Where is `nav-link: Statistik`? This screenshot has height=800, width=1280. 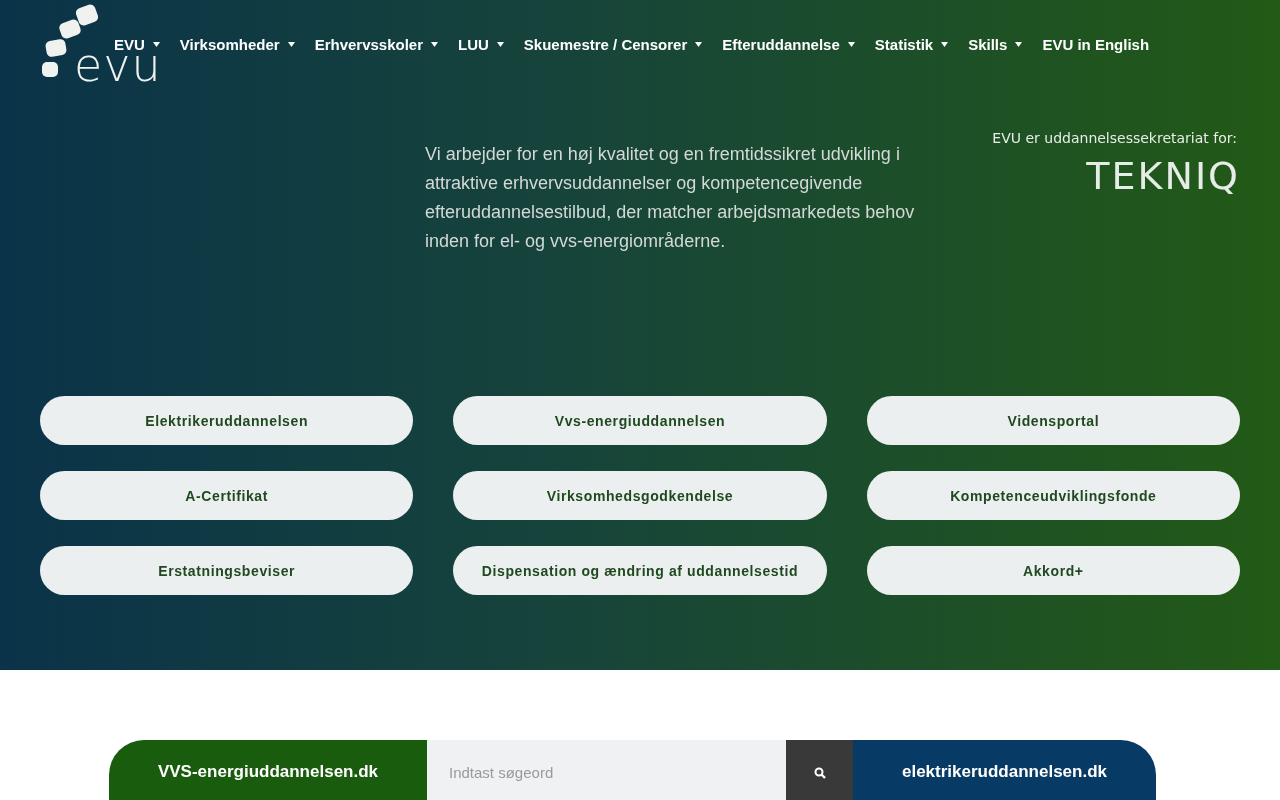 nav-link: Statistik is located at coordinates (911, 44).